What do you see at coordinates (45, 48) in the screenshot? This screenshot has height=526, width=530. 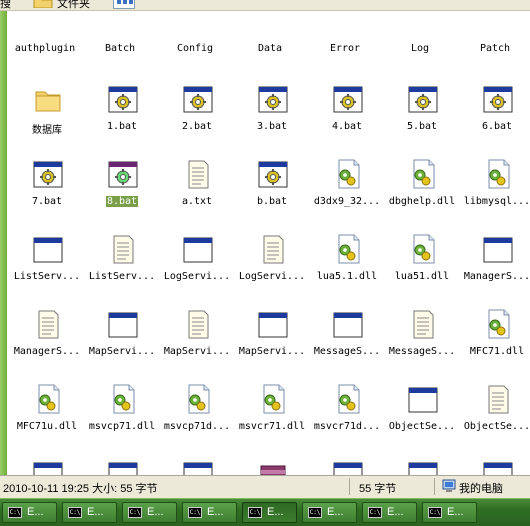 I see `folder-item-authplugin: authplugin` at bounding box center [45, 48].